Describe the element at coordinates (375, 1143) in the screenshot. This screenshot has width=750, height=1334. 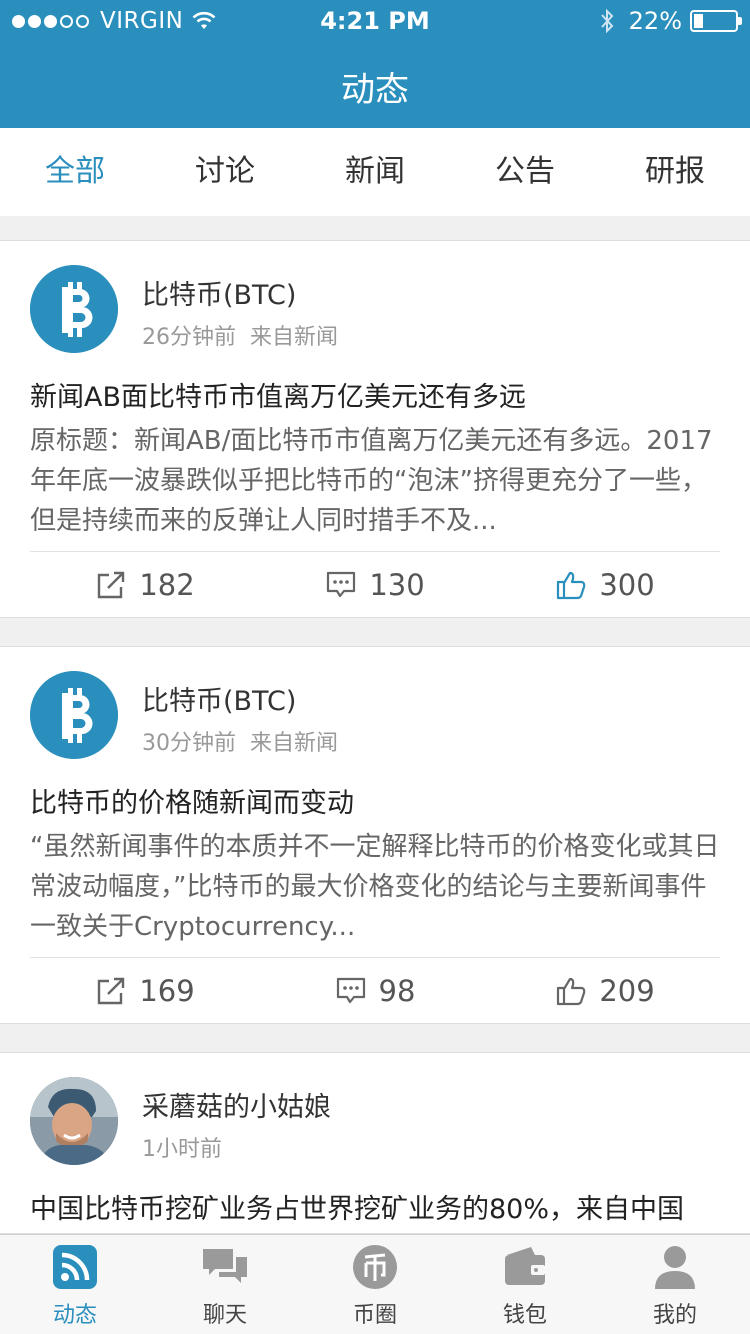
I see `feed-card: 采蘑菇的小姑娘 1小时前 中国比特币挖矿业务占世界挖矿业务的80%，来自中国` at that location.